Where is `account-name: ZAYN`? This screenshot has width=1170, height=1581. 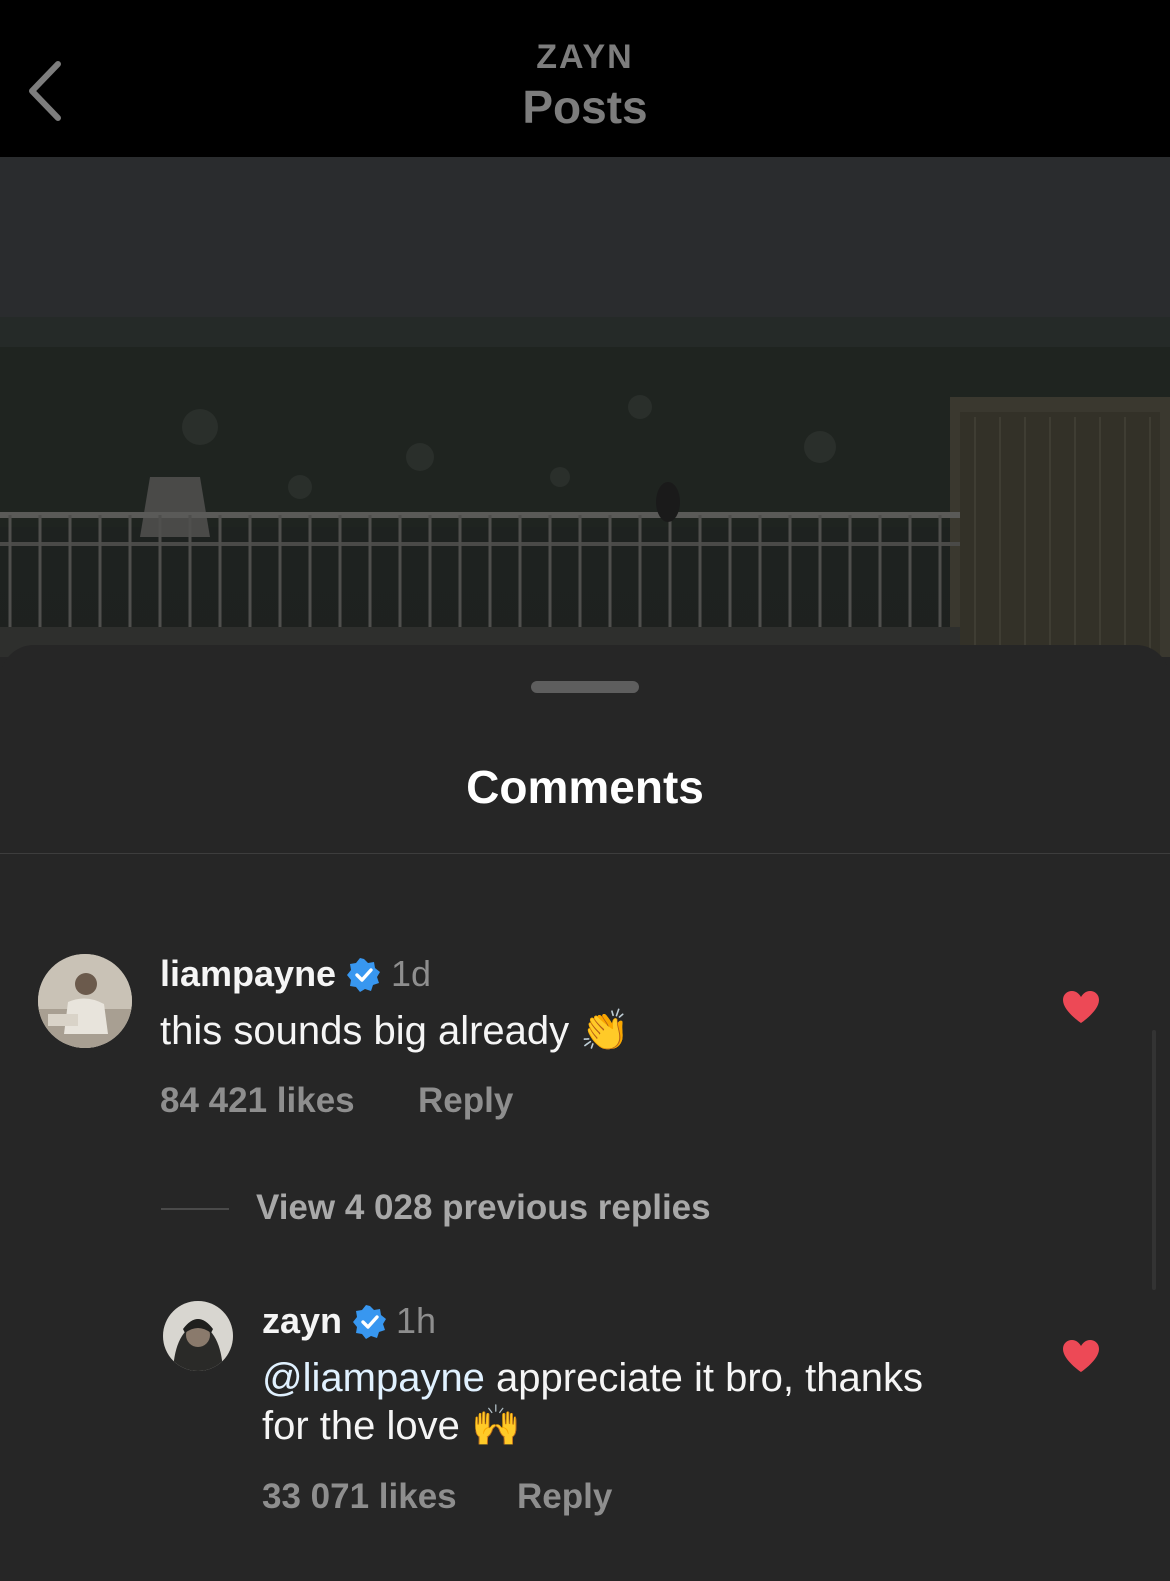 account-name: ZAYN is located at coordinates (585, 57).